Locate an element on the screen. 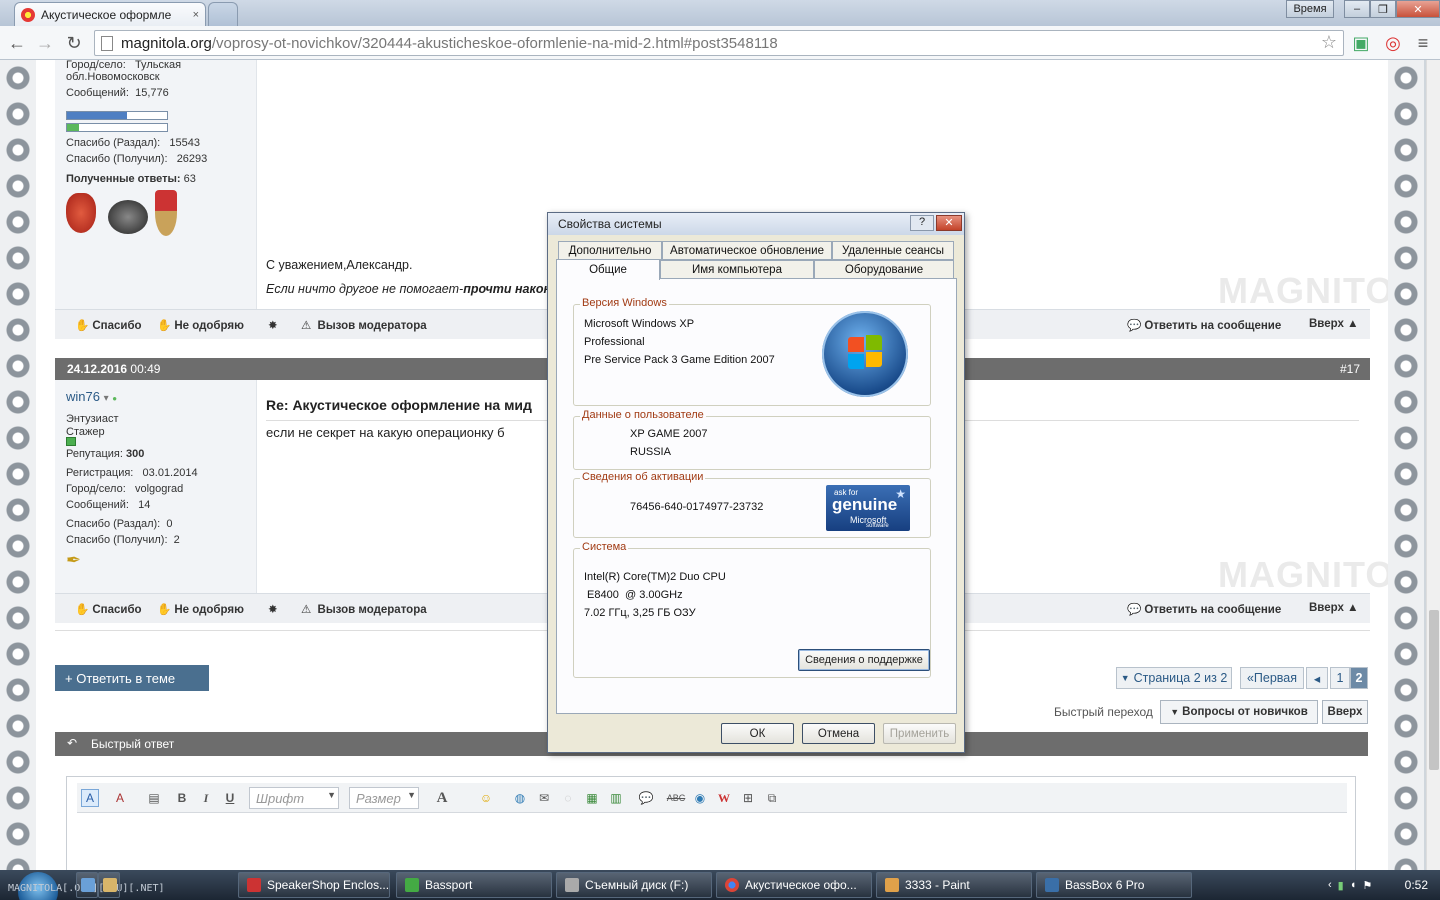  browser-tab-active: Акустическое оформле × is located at coordinates (110, 14).